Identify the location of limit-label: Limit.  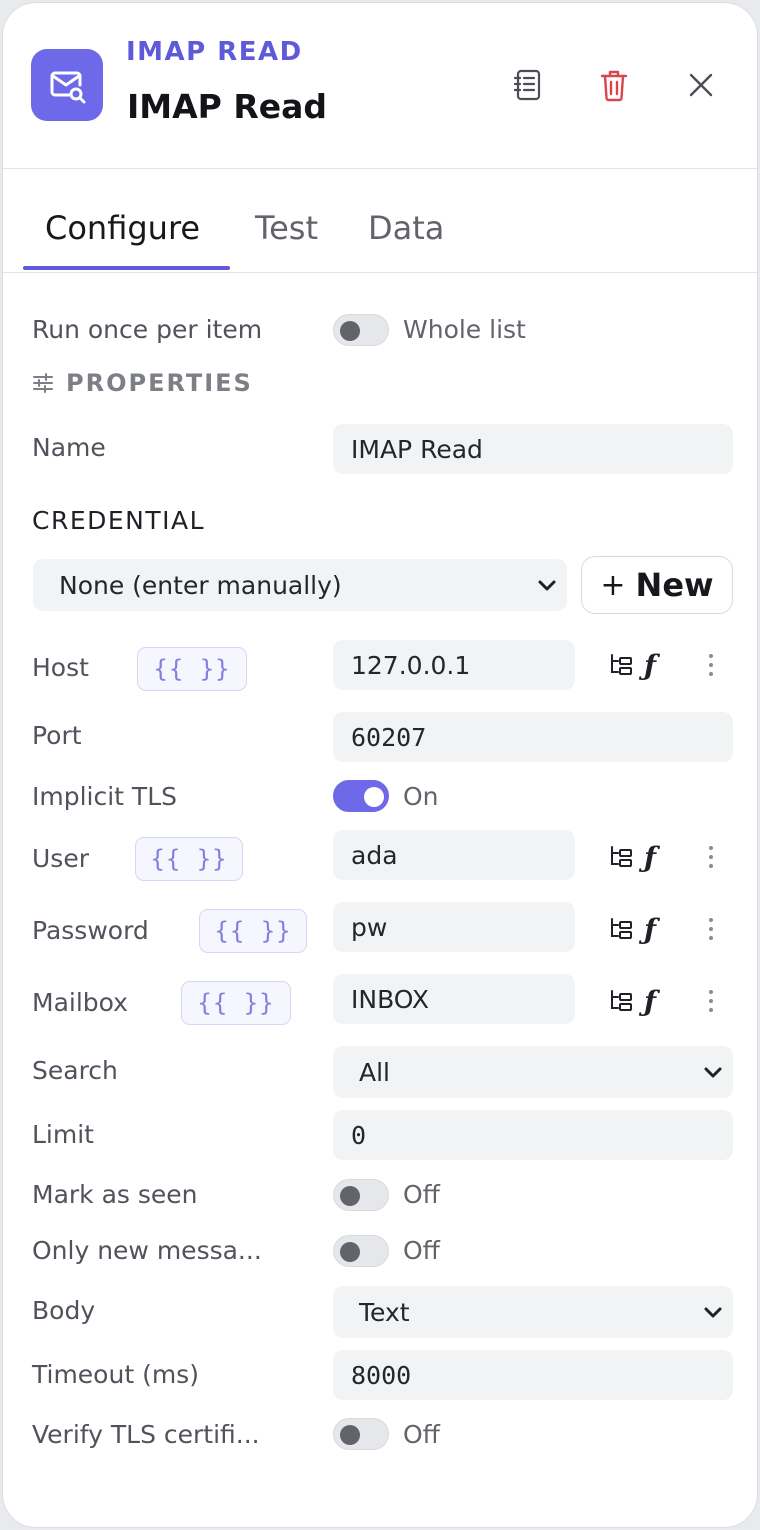
(63, 1134).